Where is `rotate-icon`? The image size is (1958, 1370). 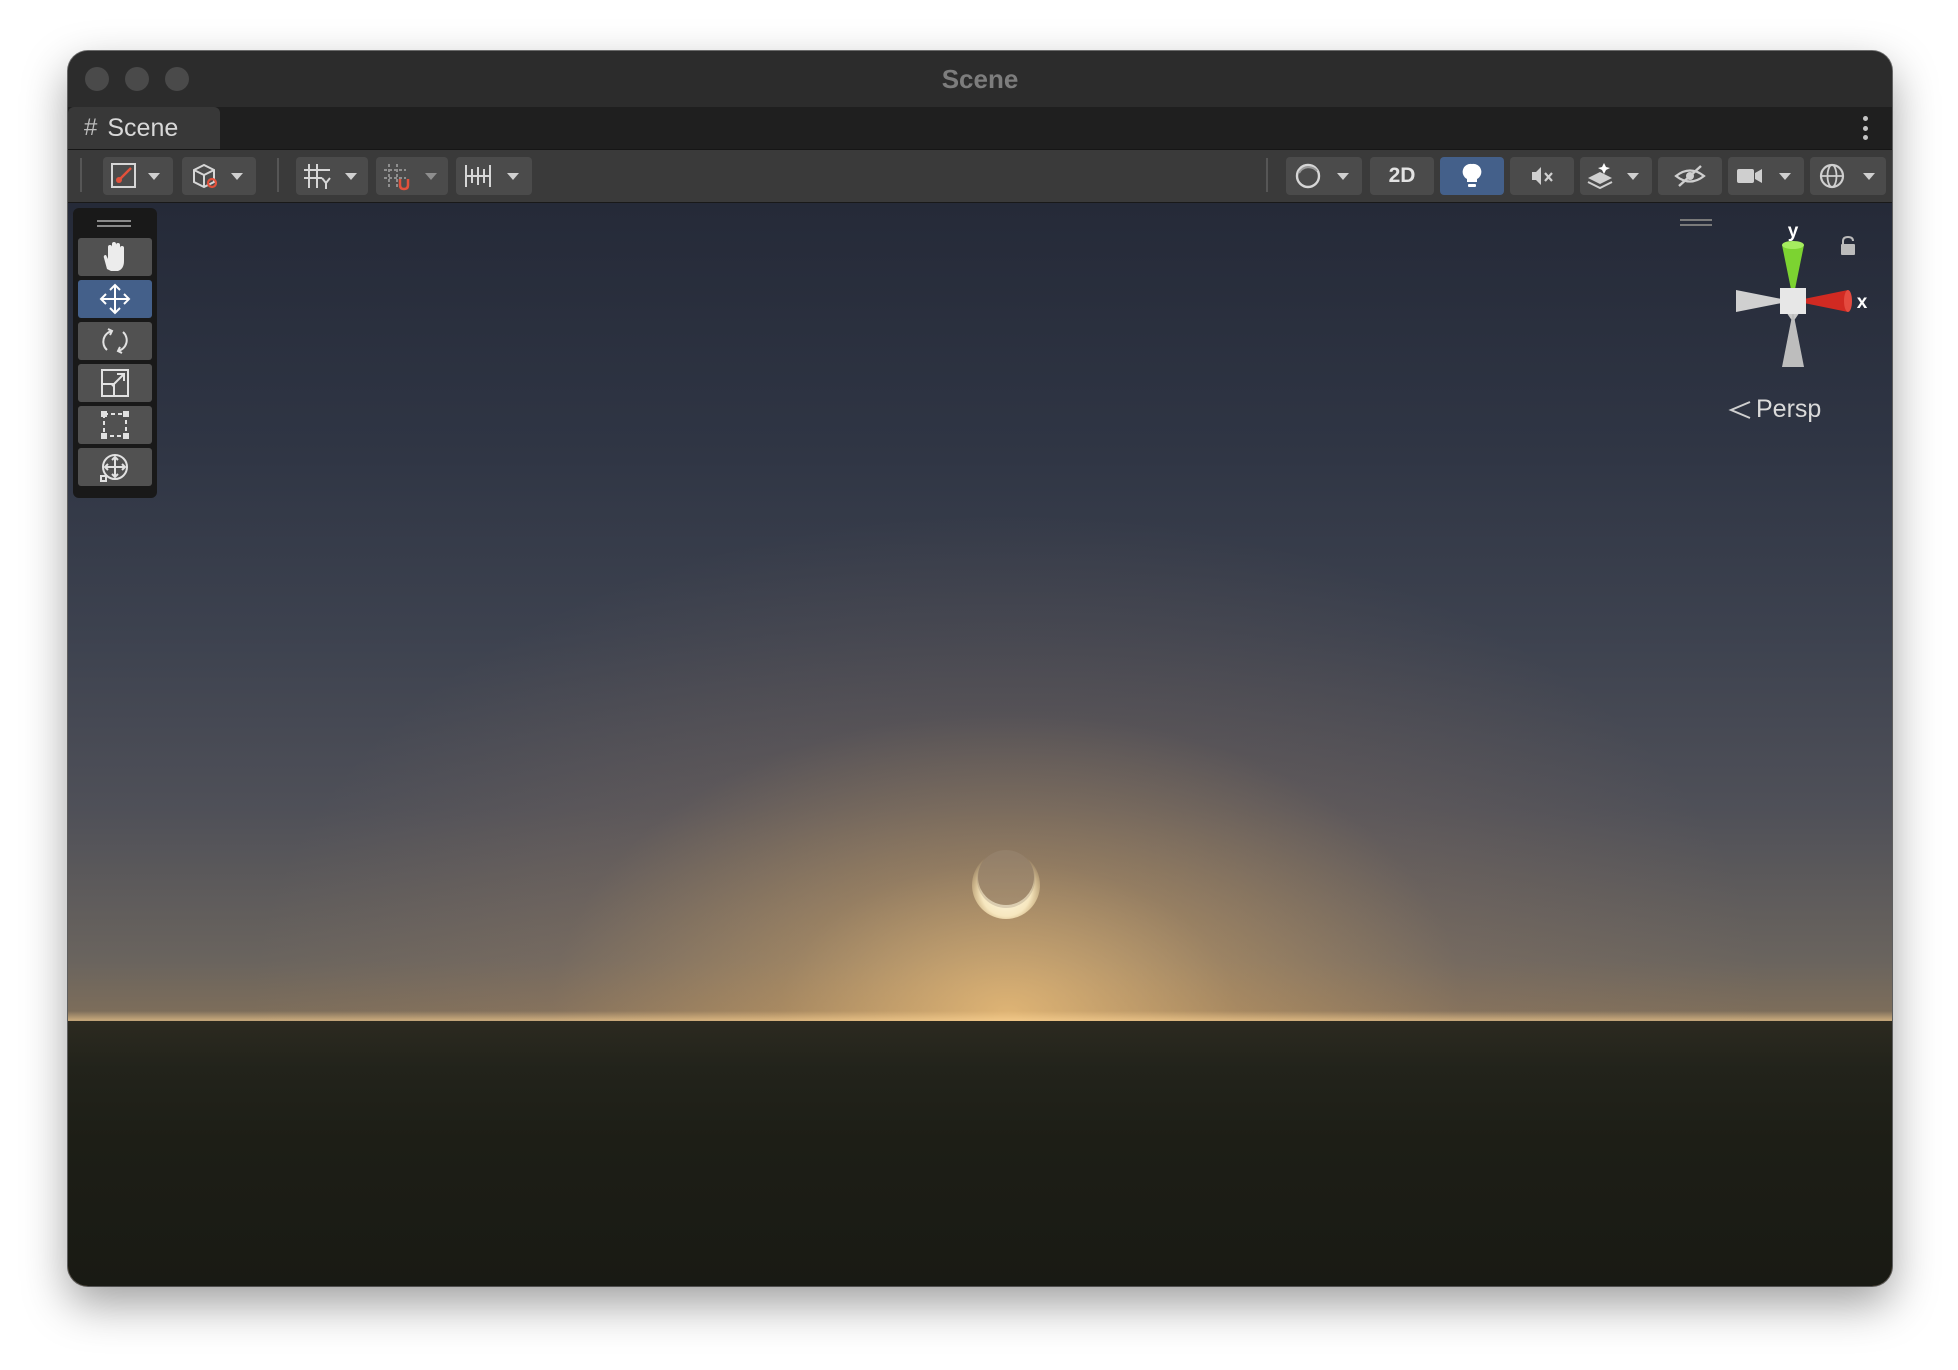 rotate-icon is located at coordinates (115, 341).